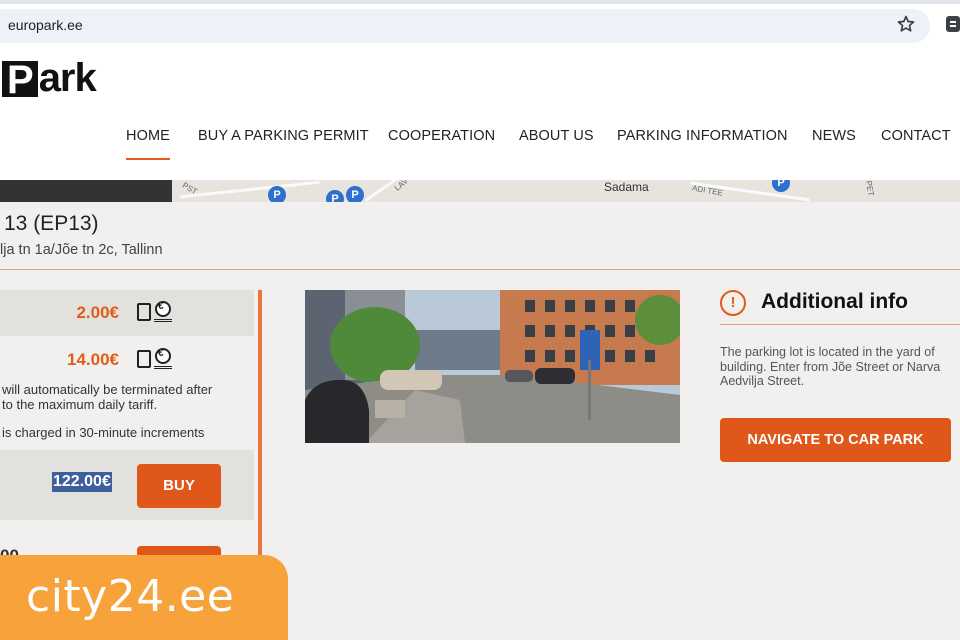 Image resolution: width=960 pixels, height=640 pixels. Describe the element at coordinates (86, 191) in the screenshot. I see `map-overlay-panel` at that location.